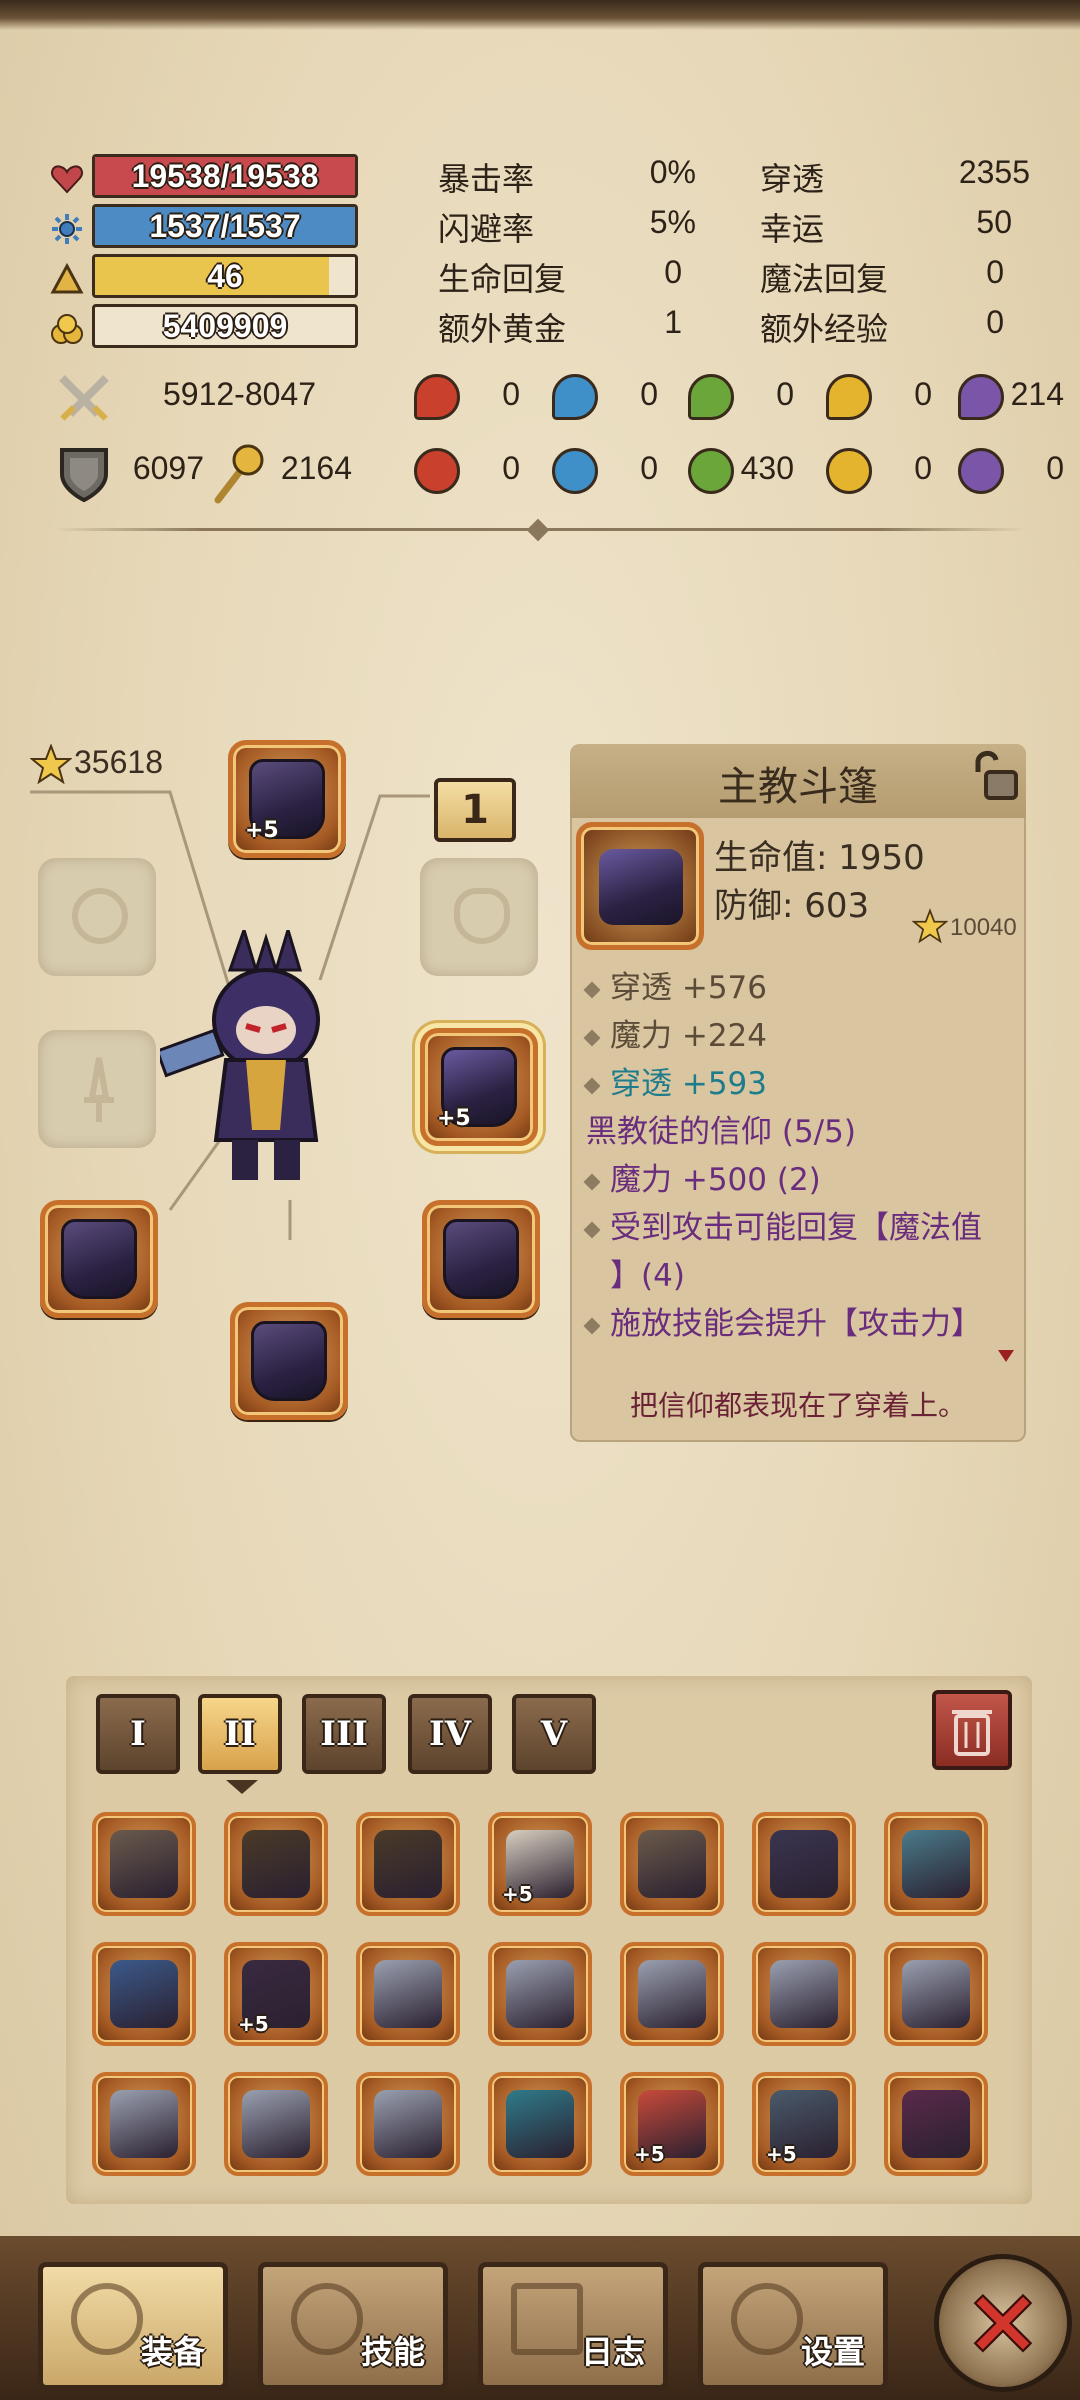 This screenshot has height=2400, width=1080. I want to click on boots-slot, so click(289, 1361).